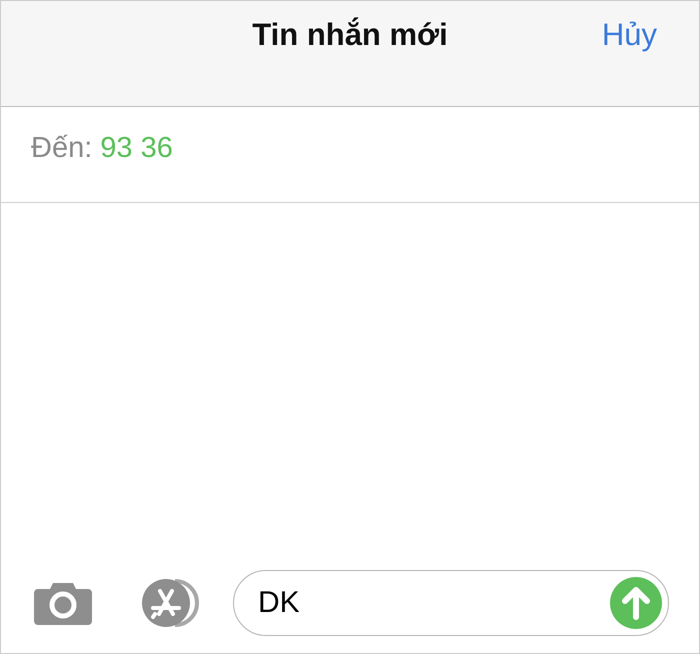  I want to click on send-icon, so click(636, 603).